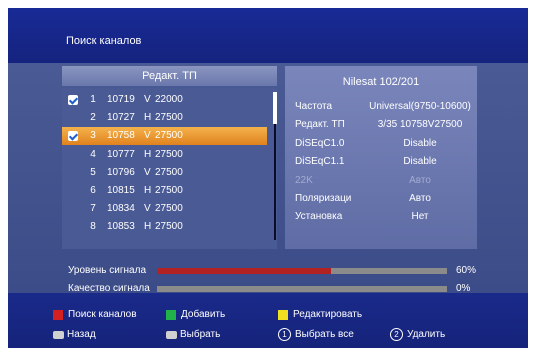 The width and height of the screenshot is (534, 356). What do you see at coordinates (93, 190) in the screenshot?
I see `transponder-number: 6` at bounding box center [93, 190].